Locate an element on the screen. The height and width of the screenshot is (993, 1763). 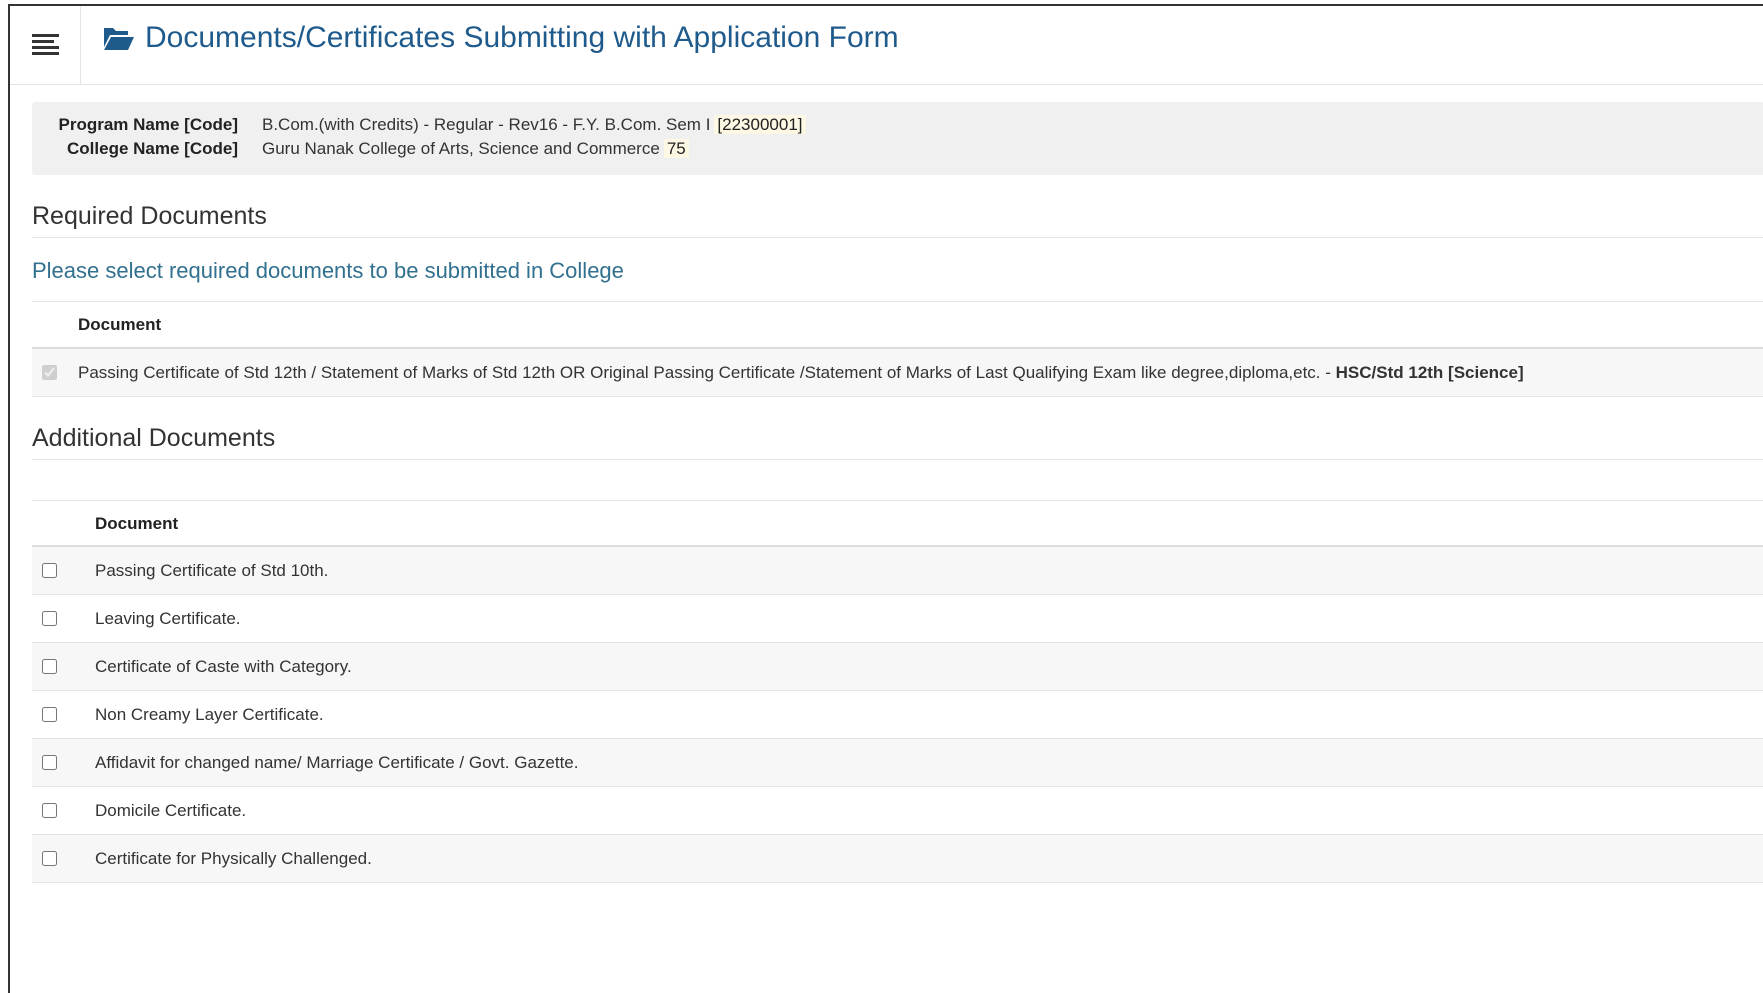
additional-document-row: Passing Certificate of Std 10th. is located at coordinates (897, 571).